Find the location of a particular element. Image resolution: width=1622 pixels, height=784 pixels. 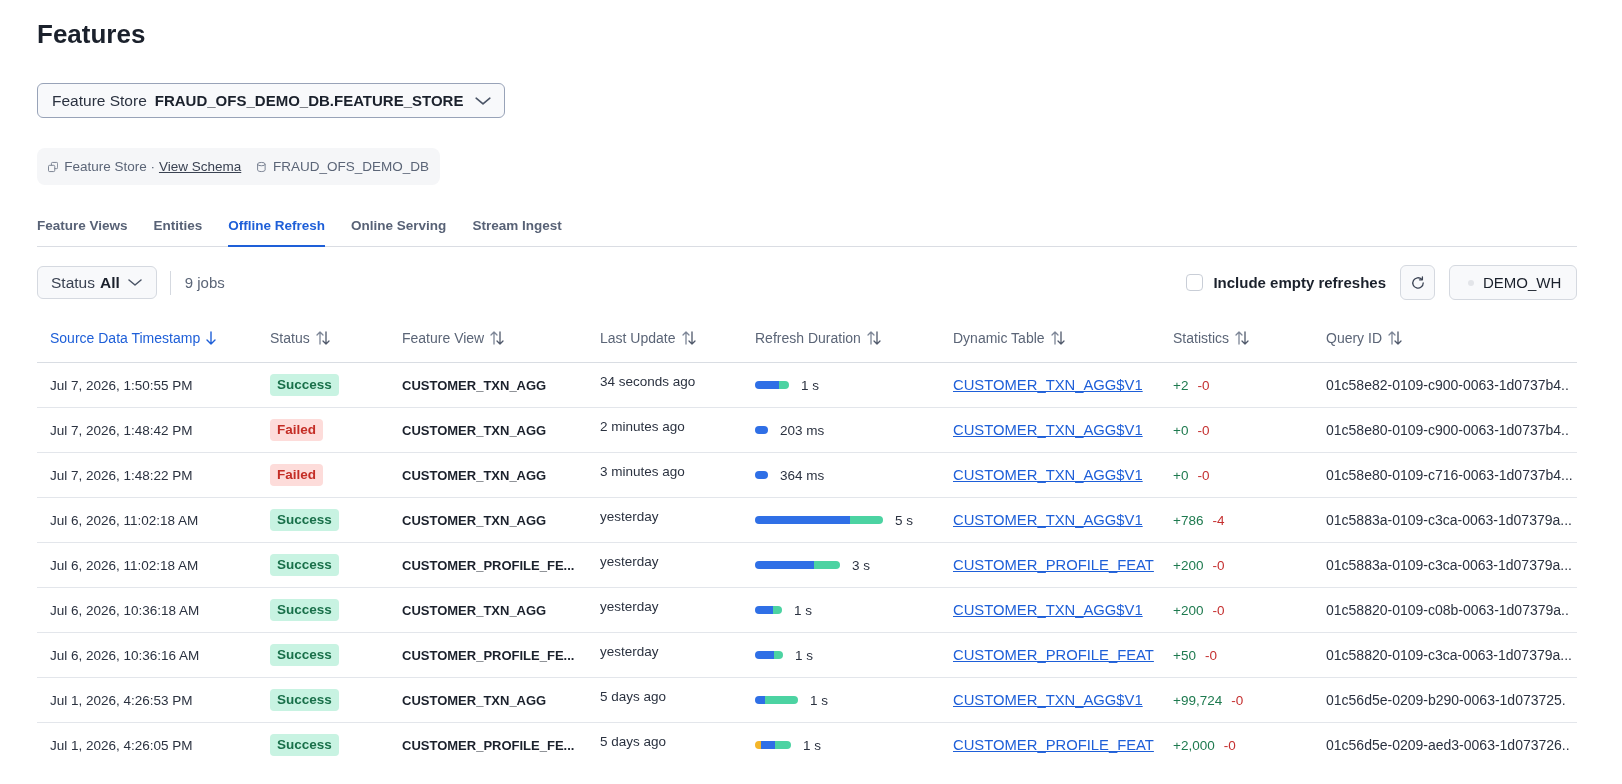

last-update: 2 minutes ago is located at coordinates (642, 426).